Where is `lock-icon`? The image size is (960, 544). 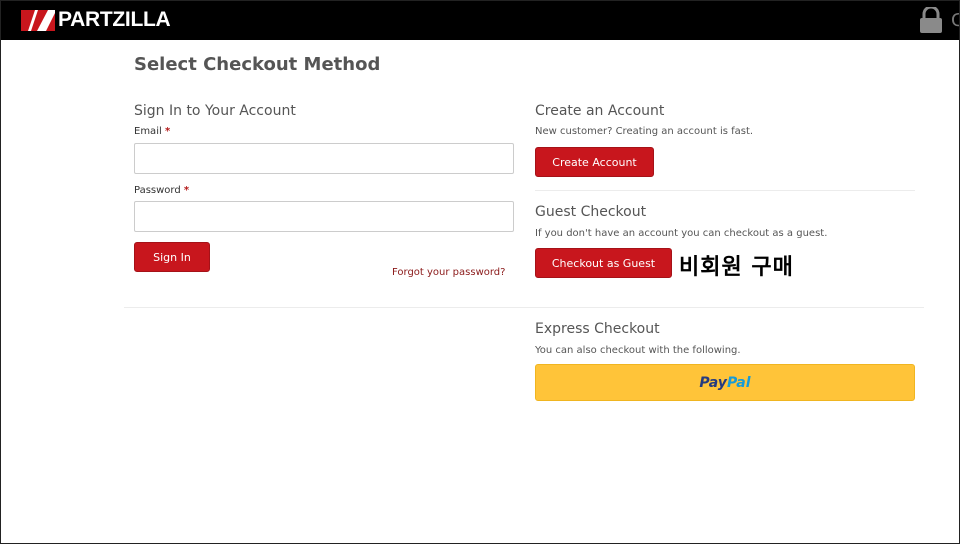
lock-icon is located at coordinates (931, 20).